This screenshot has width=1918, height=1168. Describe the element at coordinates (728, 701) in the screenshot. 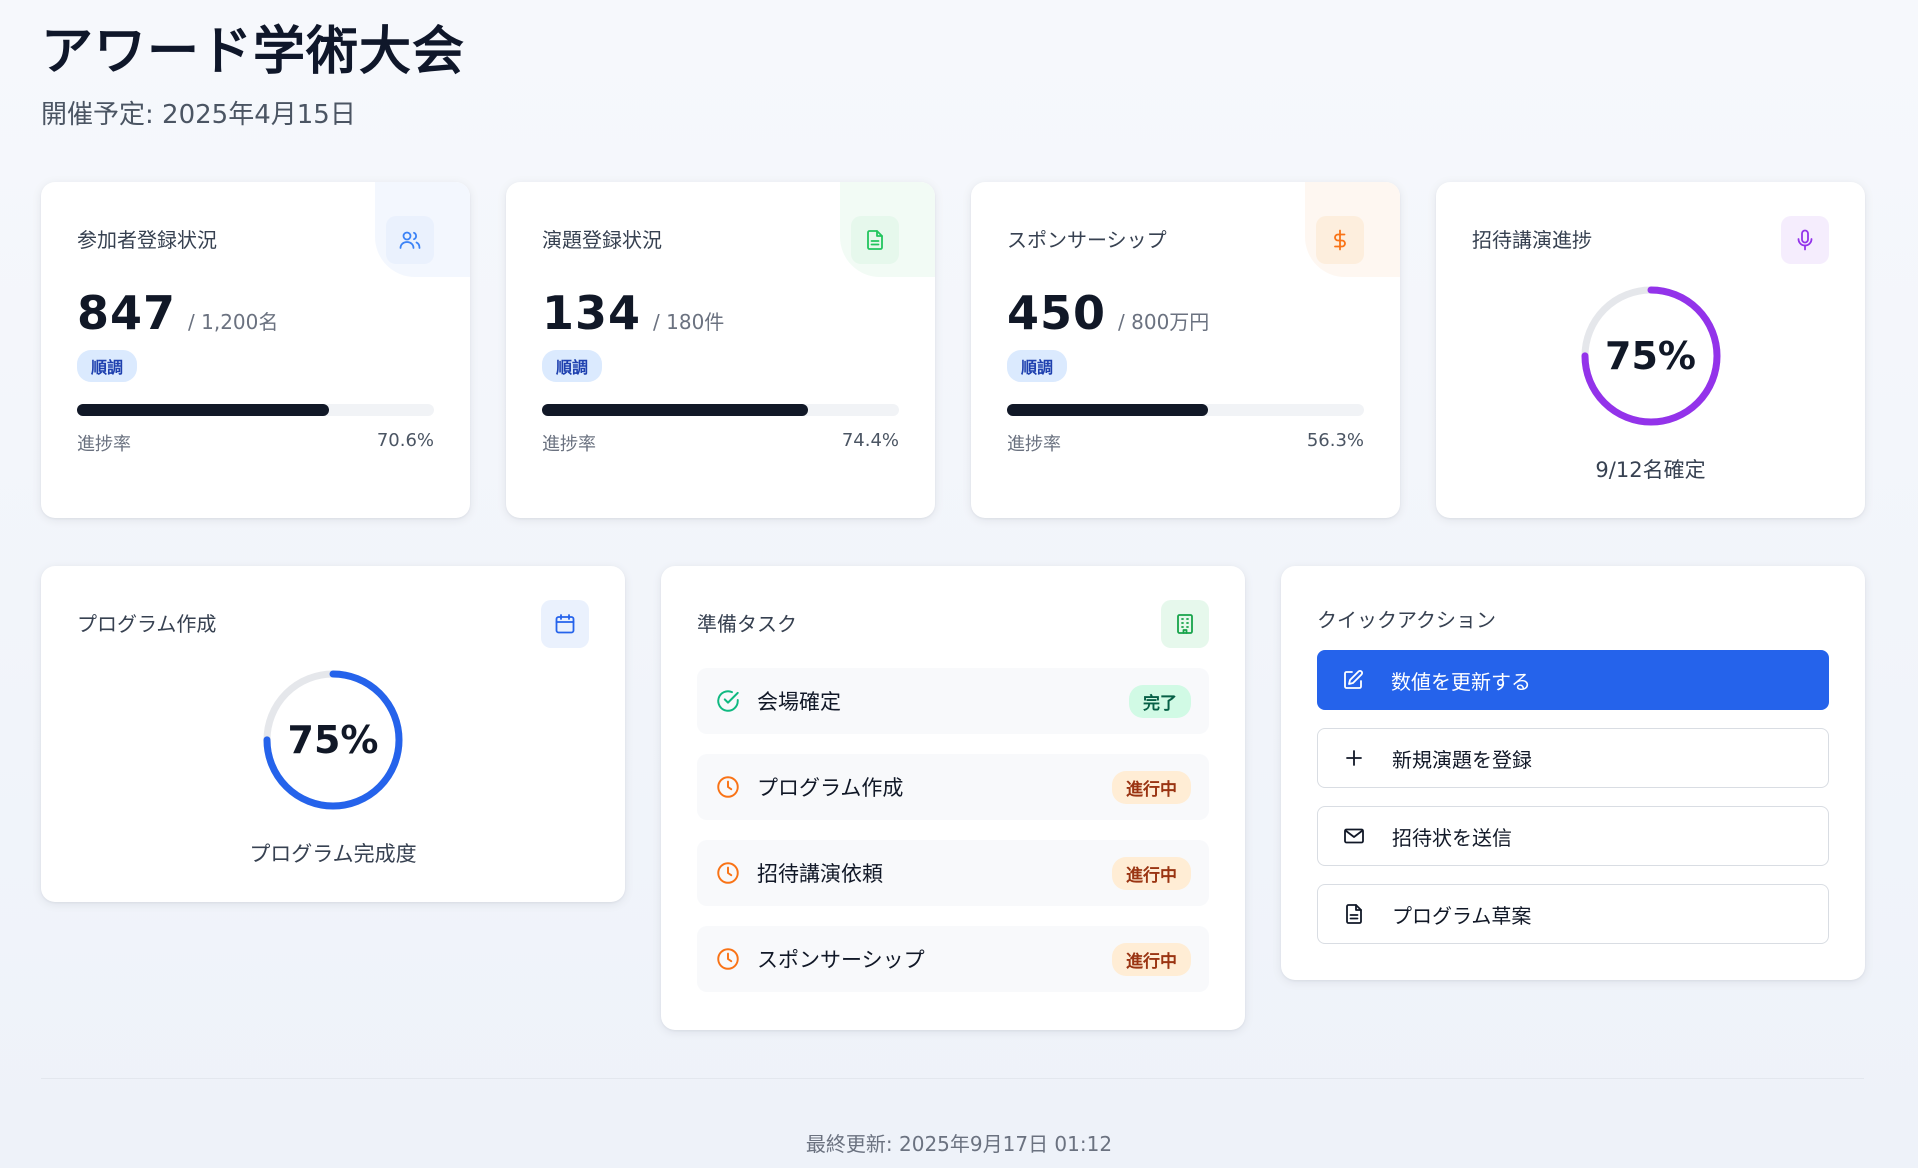

I see `check-circle-icon` at that location.